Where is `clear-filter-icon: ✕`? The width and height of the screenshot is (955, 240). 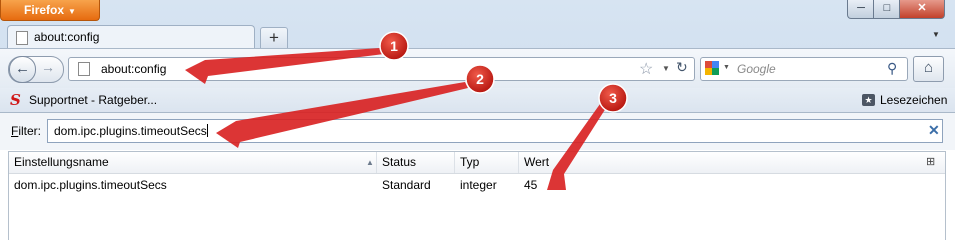 clear-filter-icon: ✕ is located at coordinates (934, 130).